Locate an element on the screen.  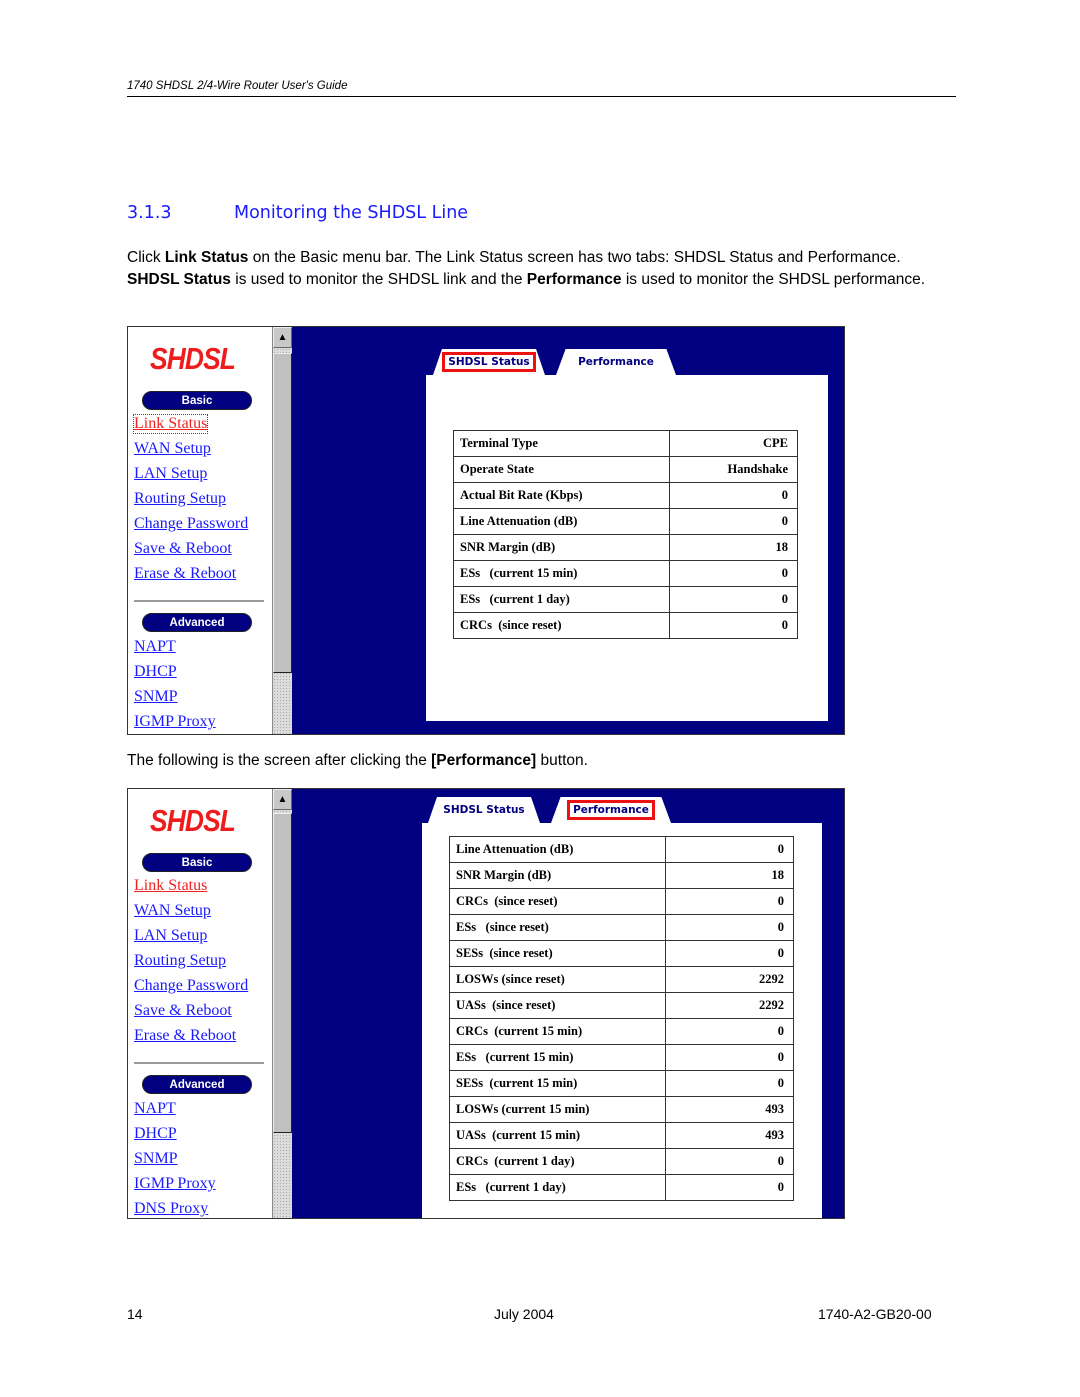
row-value: 493 is located at coordinates (729, 1135).